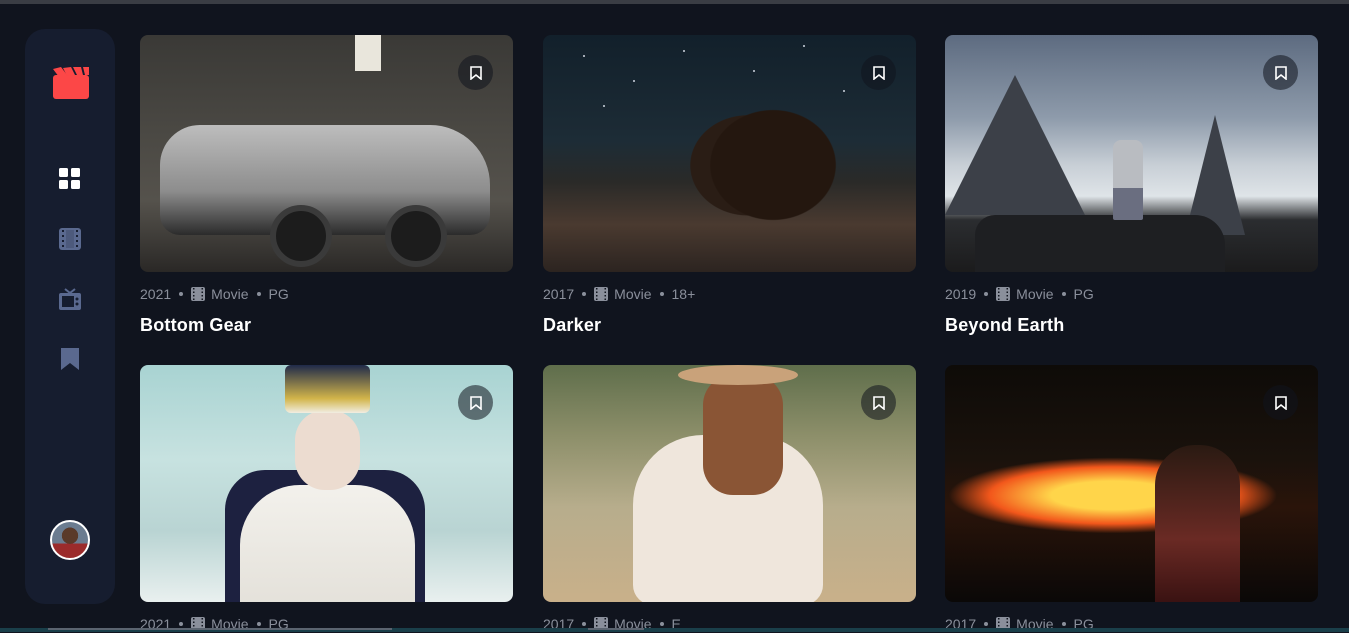 Image resolution: width=1349 pixels, height=633 pixels. I want to click on avatar, so click(70, 540).